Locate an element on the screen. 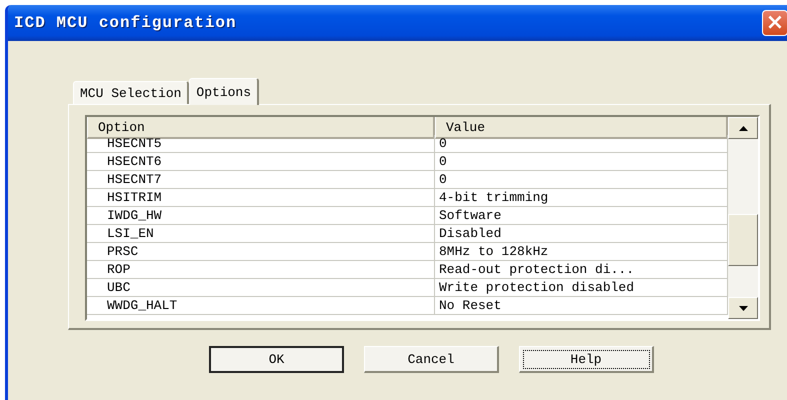 Image resolution: width=787 pixels, height=400 pixels. table-cell: HSECNT7 is located at coordinates (261, 180).